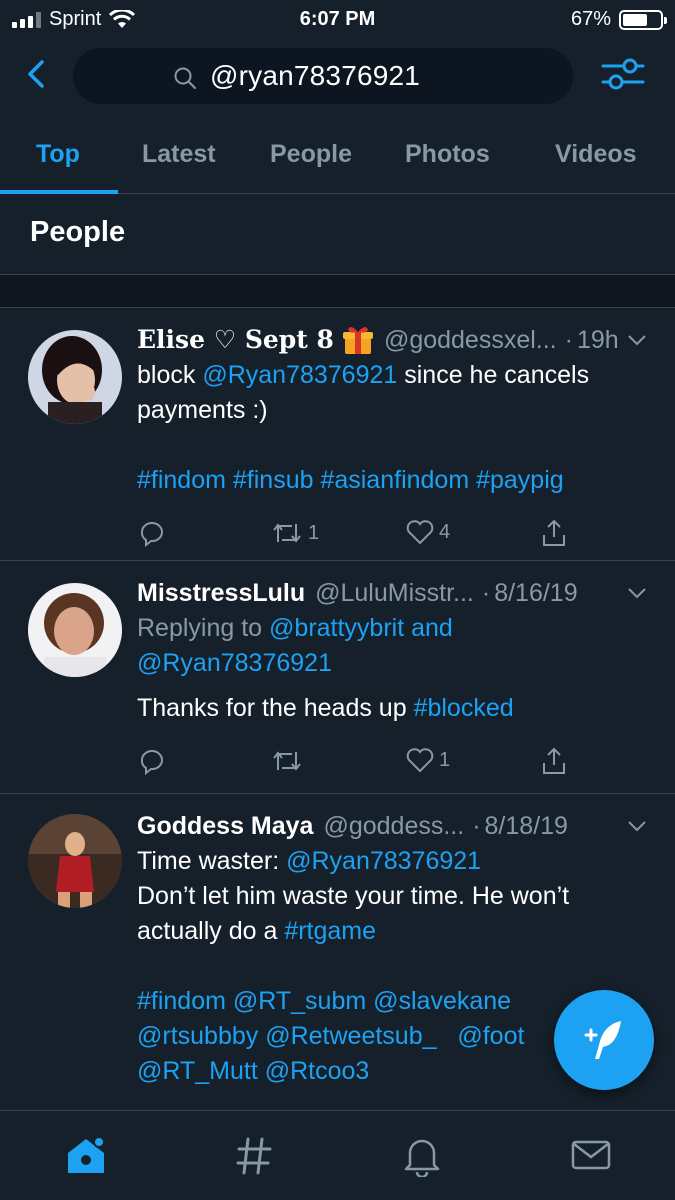 The width and height of the screenshot is (675, 1200). Describe the element at coordinates (254, 1155) in the screenshot. I see `explore-hashtag-icon` at that location.